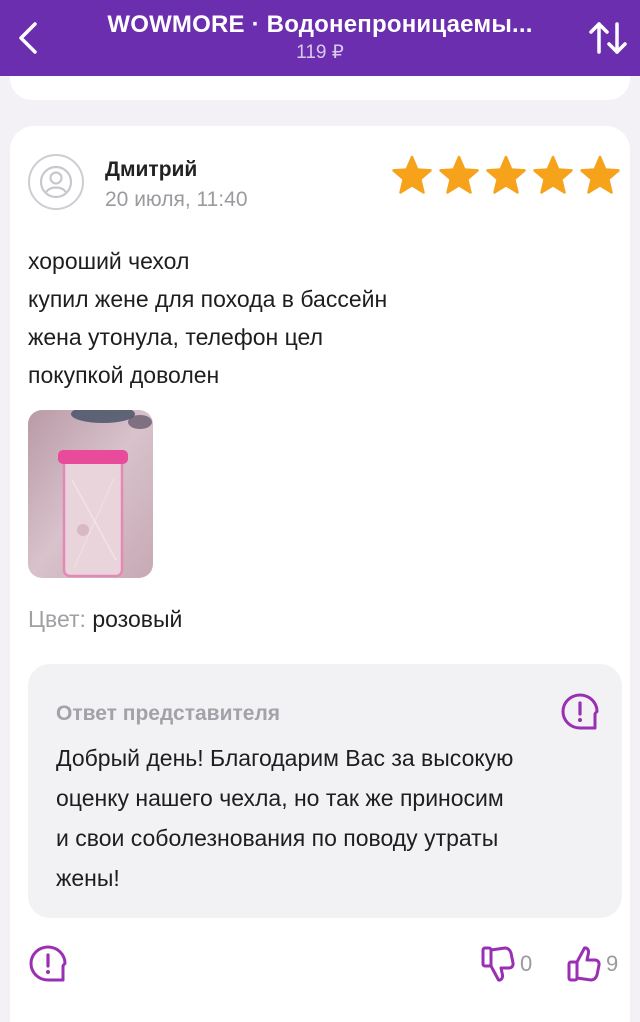 The image size is (640, 1022). I want to click on phone-case-photo, so click(90, 494).